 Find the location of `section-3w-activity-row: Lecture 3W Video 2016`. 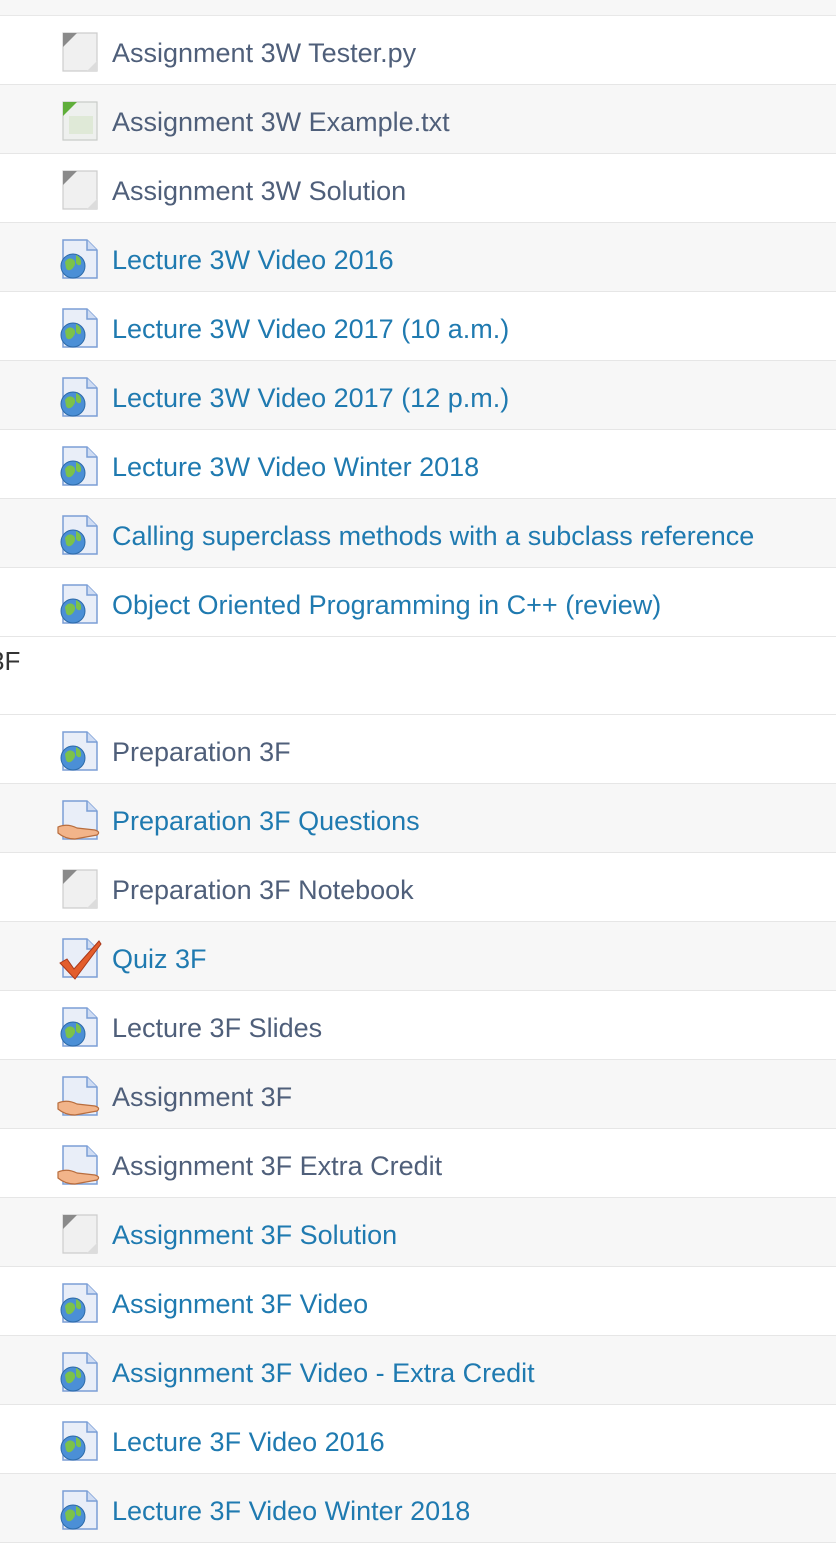

section-3w-activity-row: Lecture 3W Video 2016 is located at coordinates (418, 257).